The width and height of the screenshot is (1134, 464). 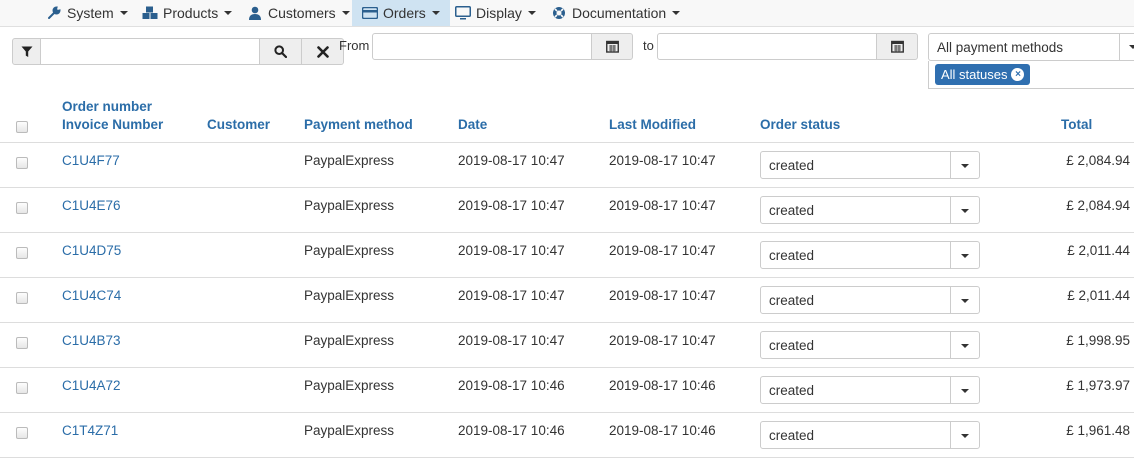 I want to click on search-input, so click(x=150, y=51).